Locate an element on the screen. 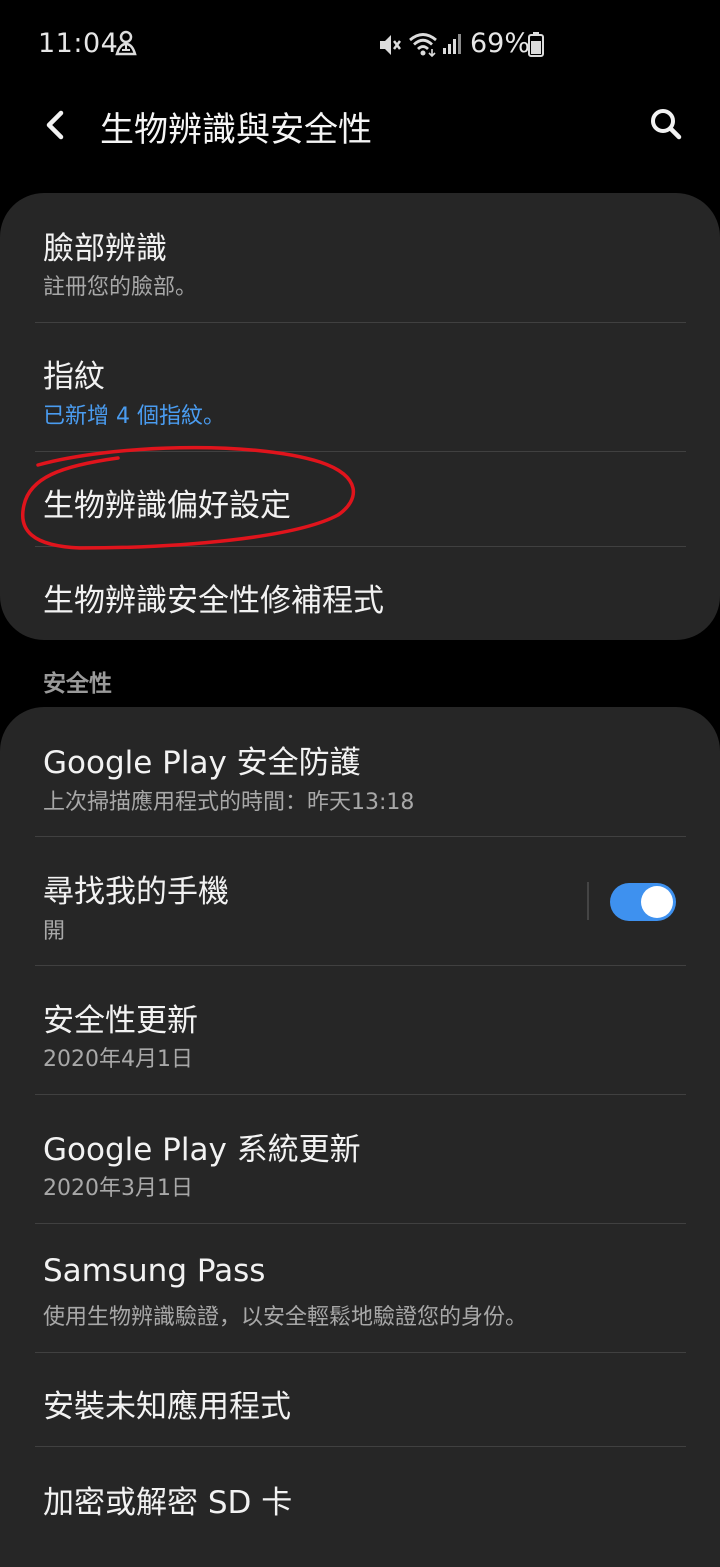 This screenshot has height=1567, width=720. mute-icon is located at coordinates (390, 45).